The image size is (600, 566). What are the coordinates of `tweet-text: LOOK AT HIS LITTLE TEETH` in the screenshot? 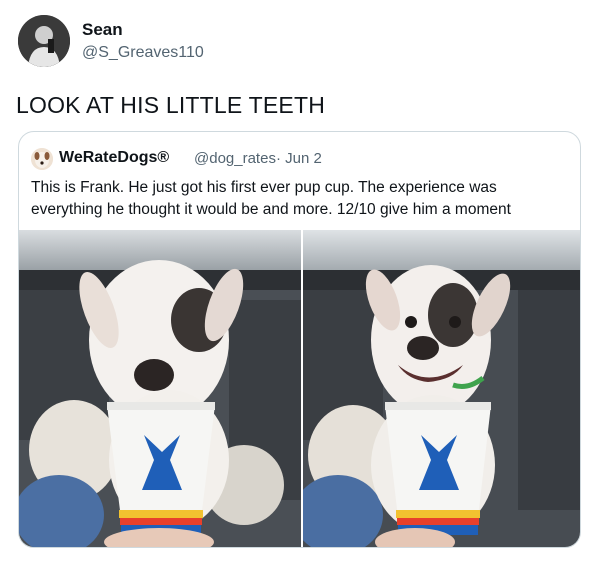 It's located at (170, 105).